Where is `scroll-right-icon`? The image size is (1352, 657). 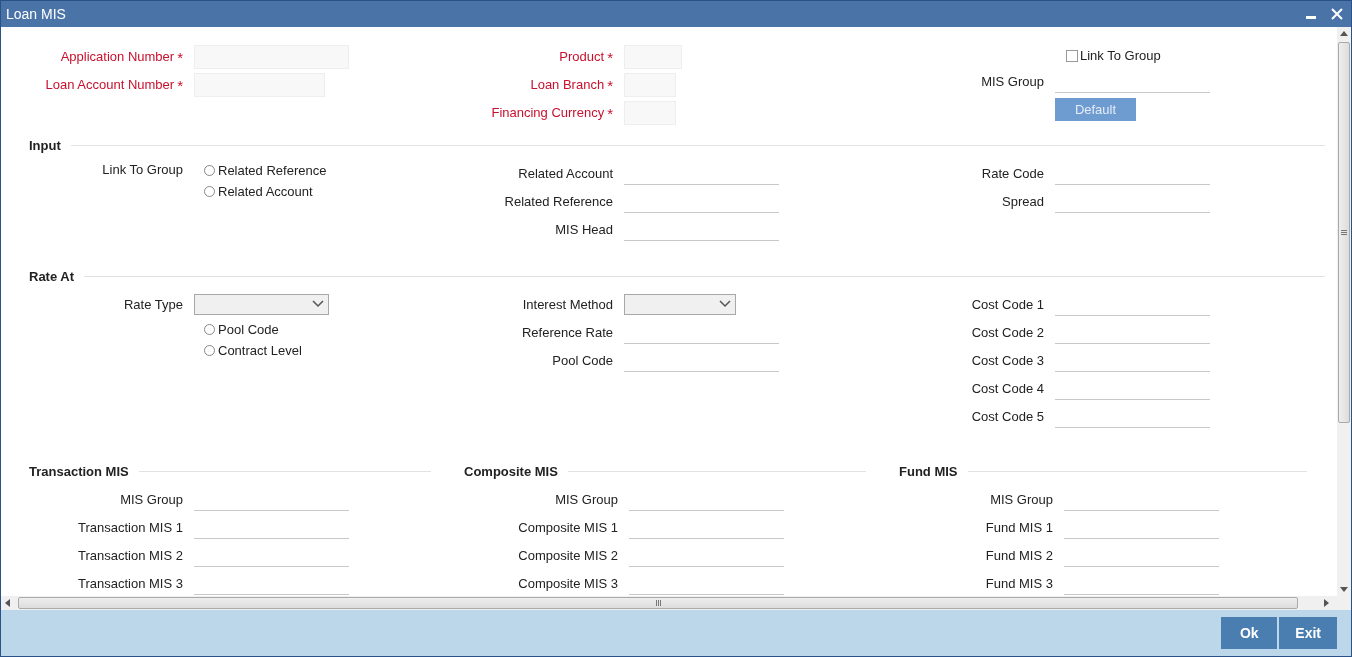
scroll-right-icon is located at coordinates (1326, 603).